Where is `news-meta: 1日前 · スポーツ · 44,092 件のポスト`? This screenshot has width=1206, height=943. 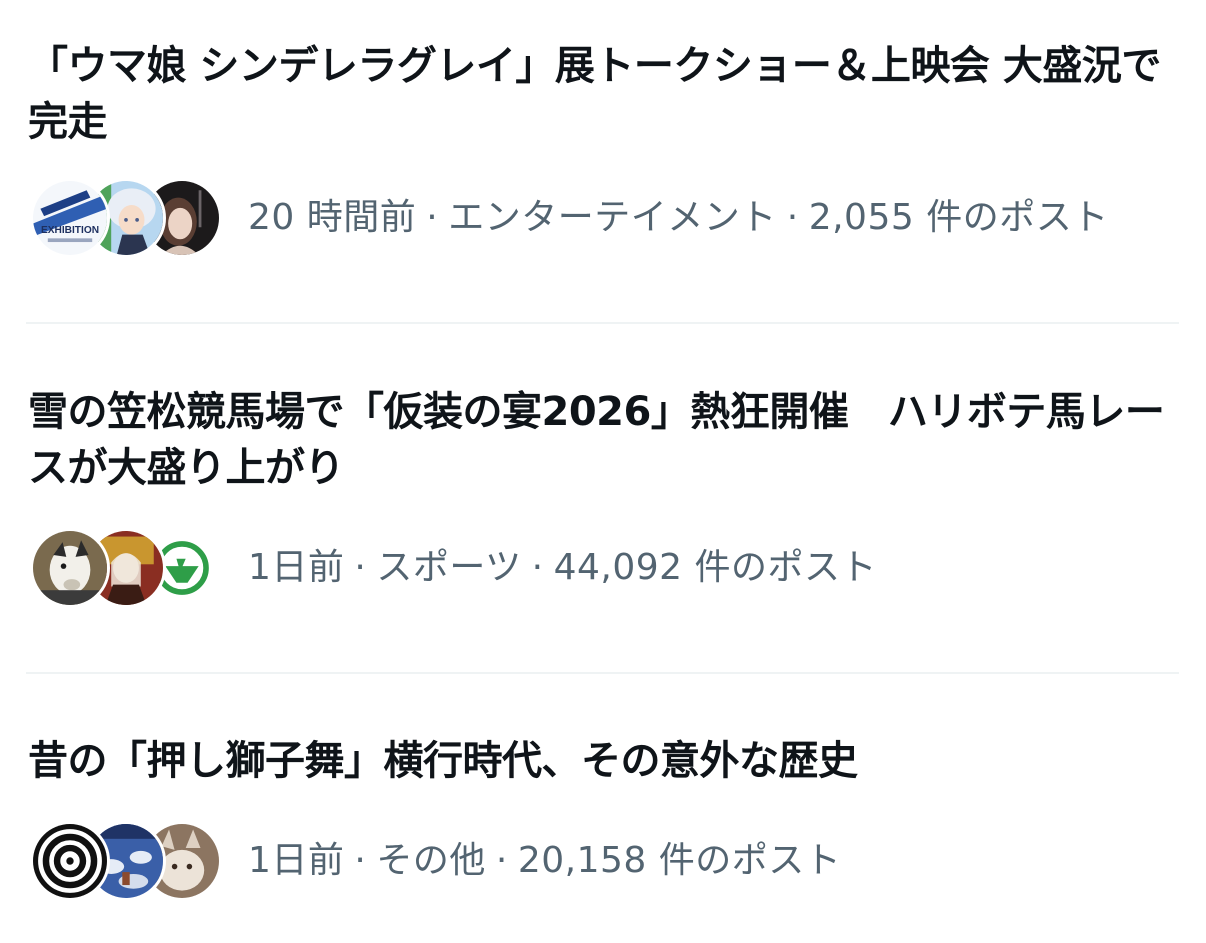
news-meta: 1日前 · スポーツ · 44,092 件のポスト is located at coordinates (562, 568).